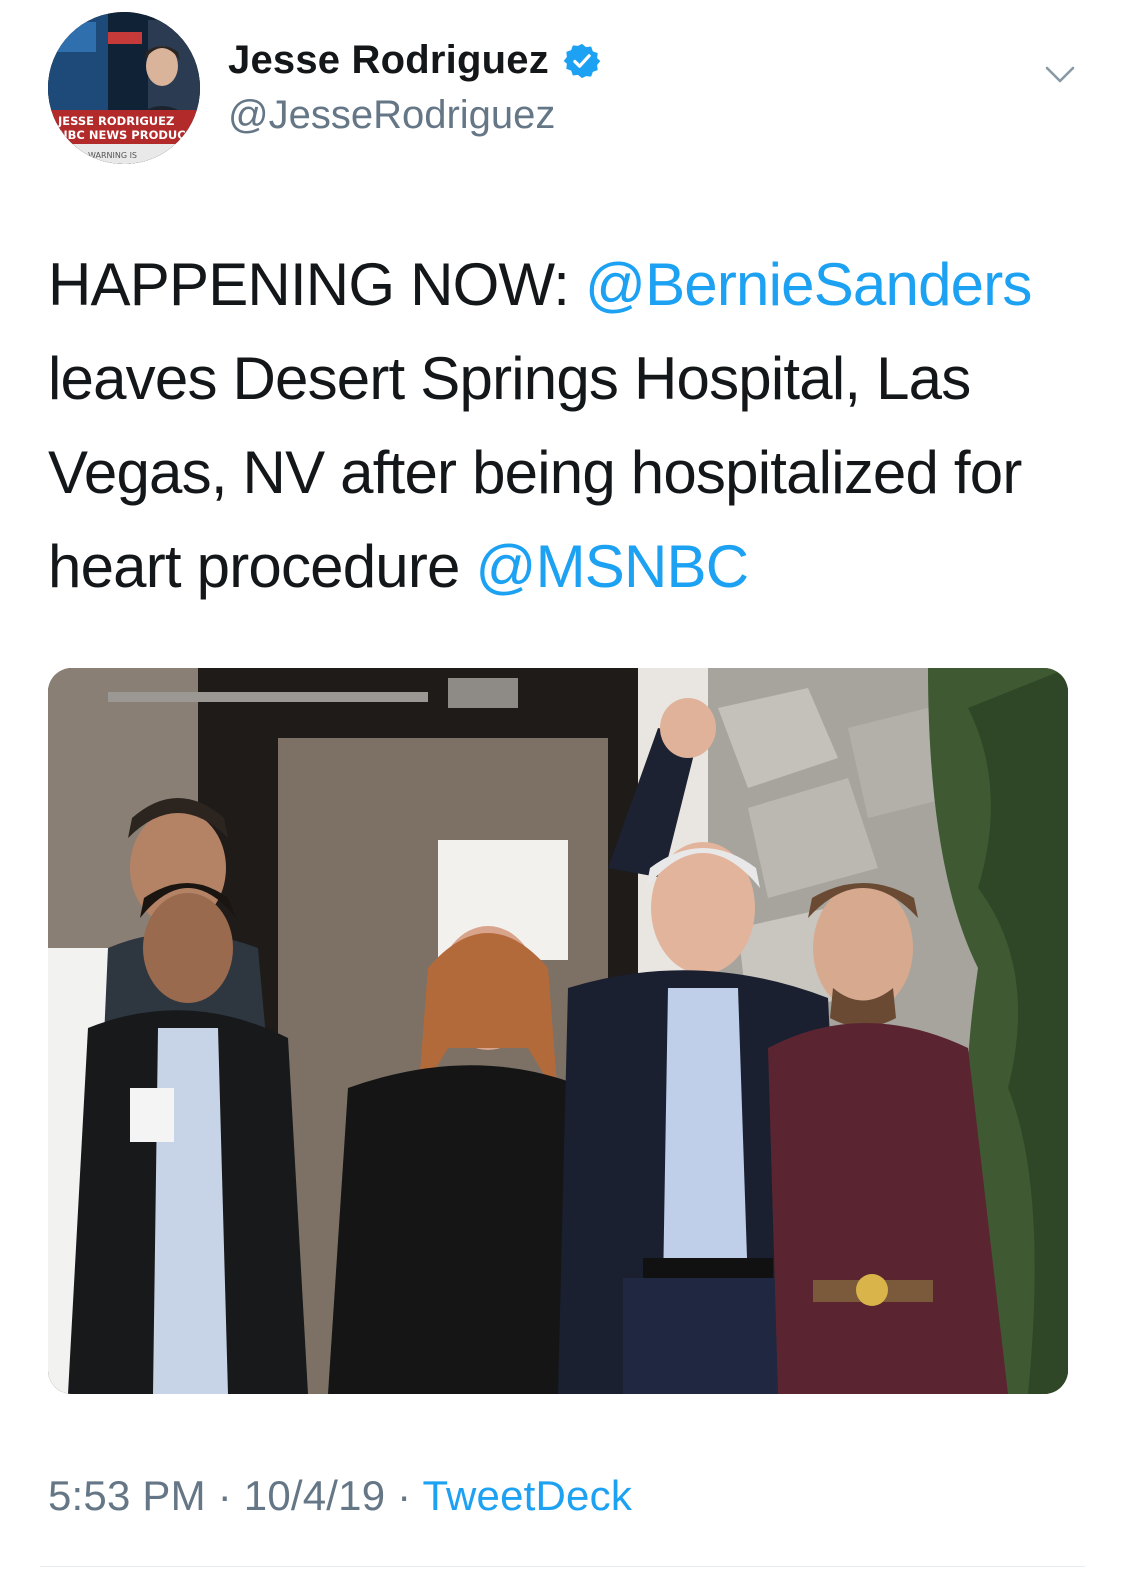 The width and height of the screenshot is (1125, 1580). I want to click on display-name-row: Jesse Rodriguez, so click(414, 60).